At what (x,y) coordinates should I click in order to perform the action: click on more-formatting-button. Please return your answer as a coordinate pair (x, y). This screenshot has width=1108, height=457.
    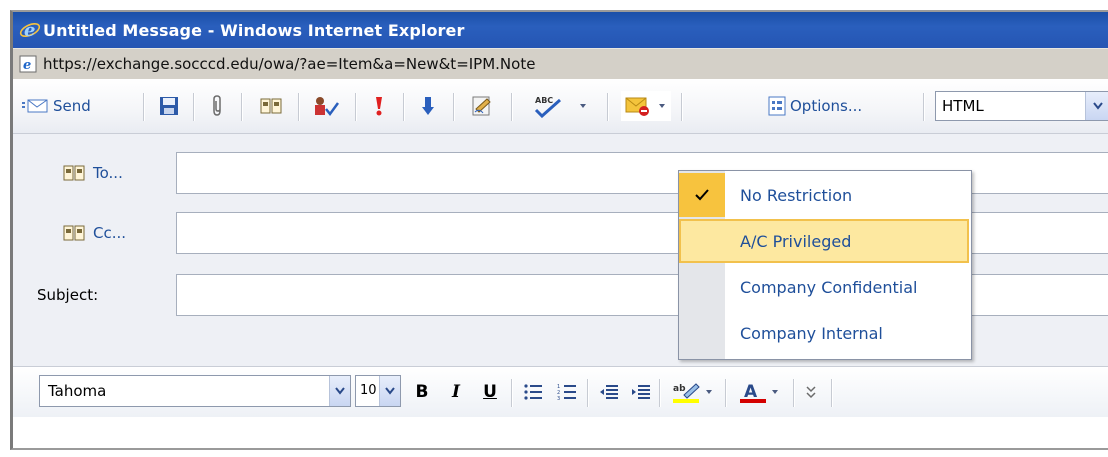
    Looking at the image, I should click on (811, 392).